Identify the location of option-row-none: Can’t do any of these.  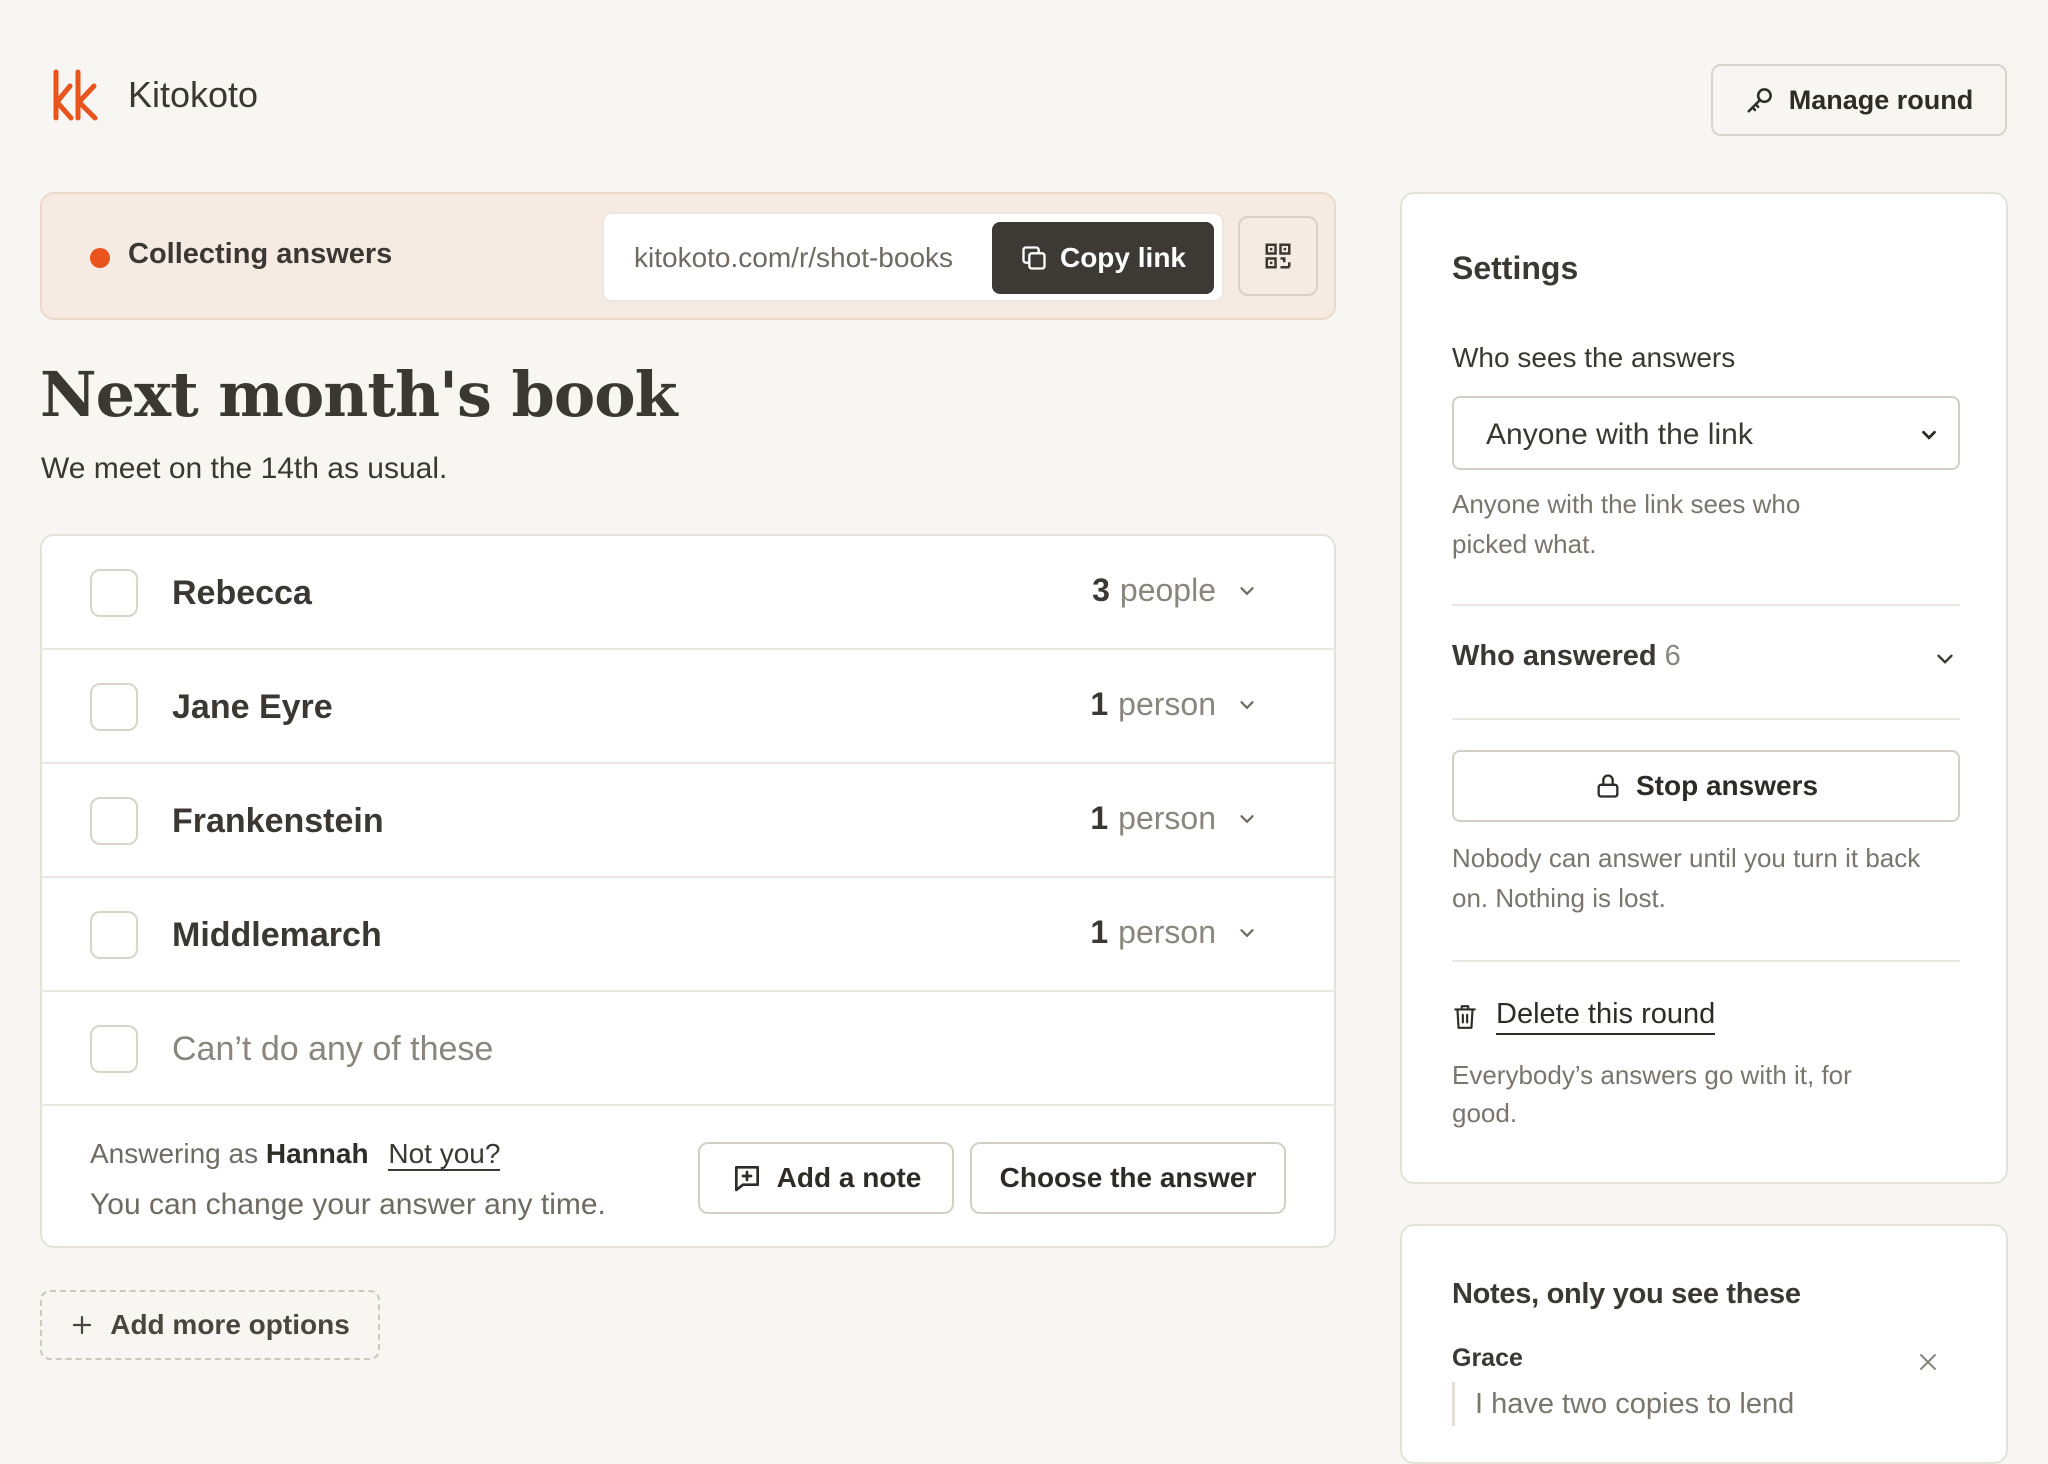
(688, 1049).